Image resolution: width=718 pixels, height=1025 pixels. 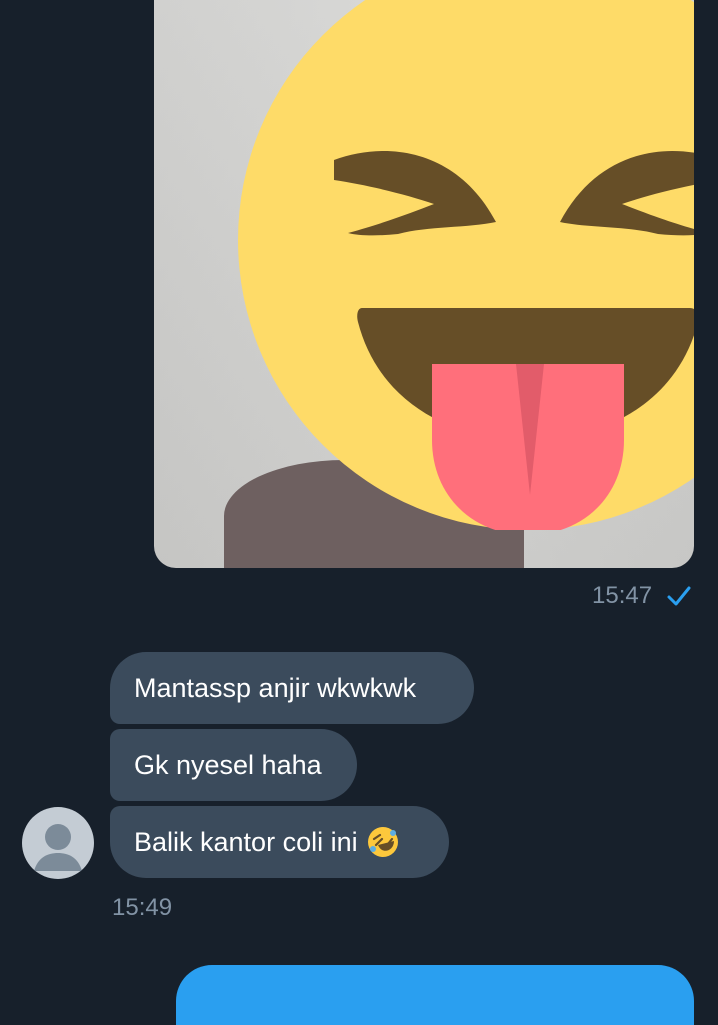 I want to click on sent-message-partial, so click(x=435, y=995).